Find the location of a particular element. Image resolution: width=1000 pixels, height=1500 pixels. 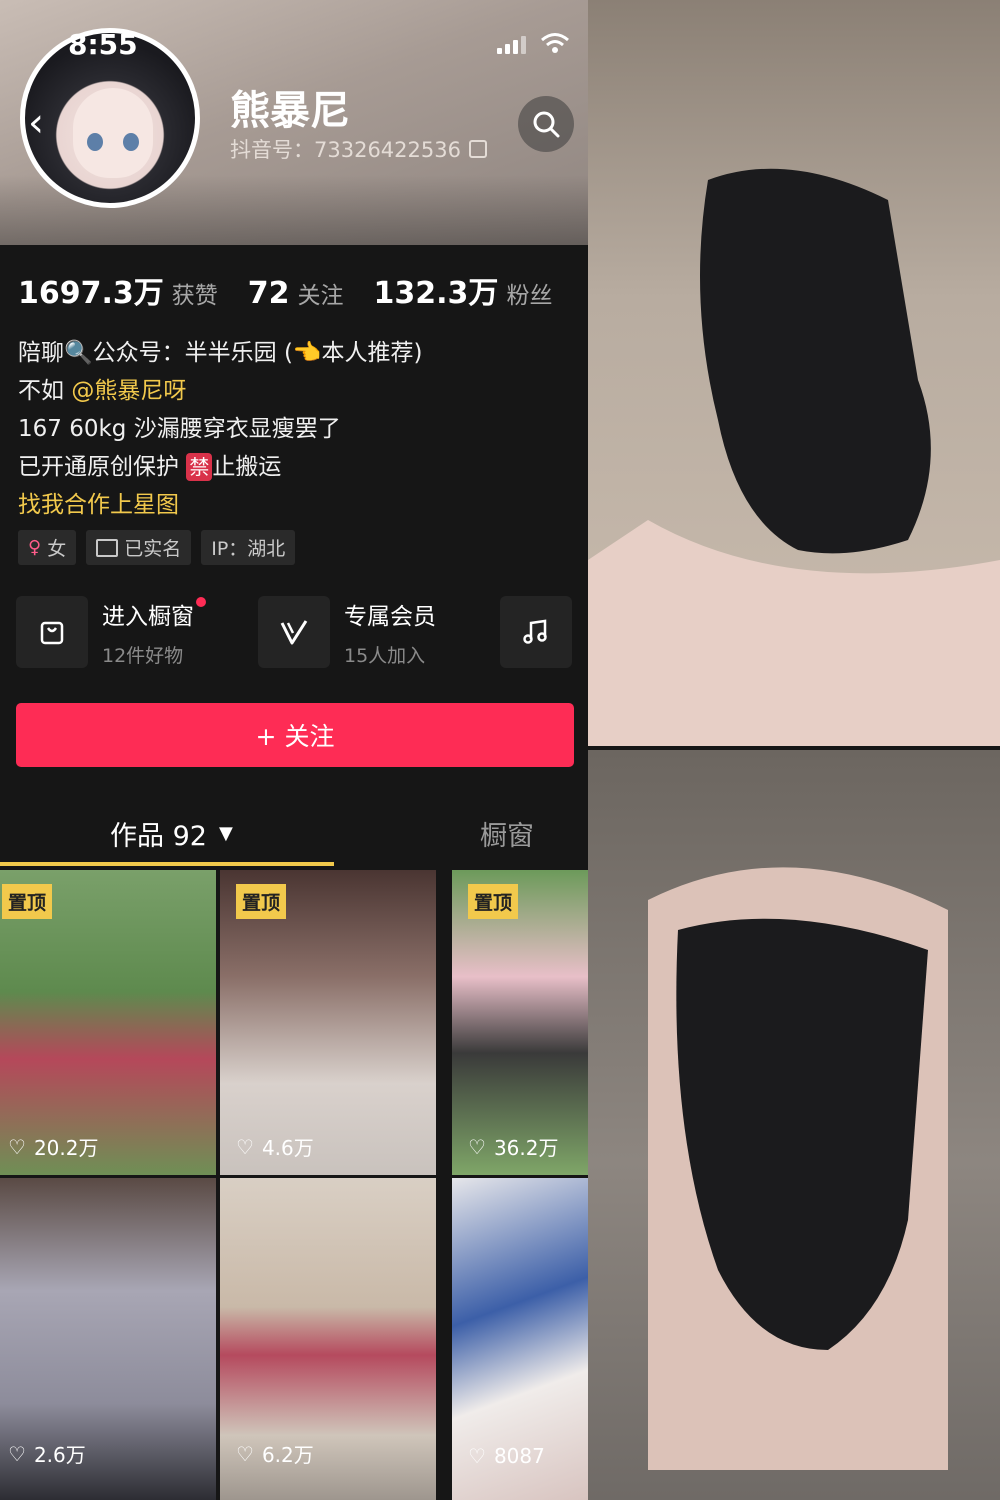

tab-works: 作品 92 ▼ is located at coordinates (171, 833).